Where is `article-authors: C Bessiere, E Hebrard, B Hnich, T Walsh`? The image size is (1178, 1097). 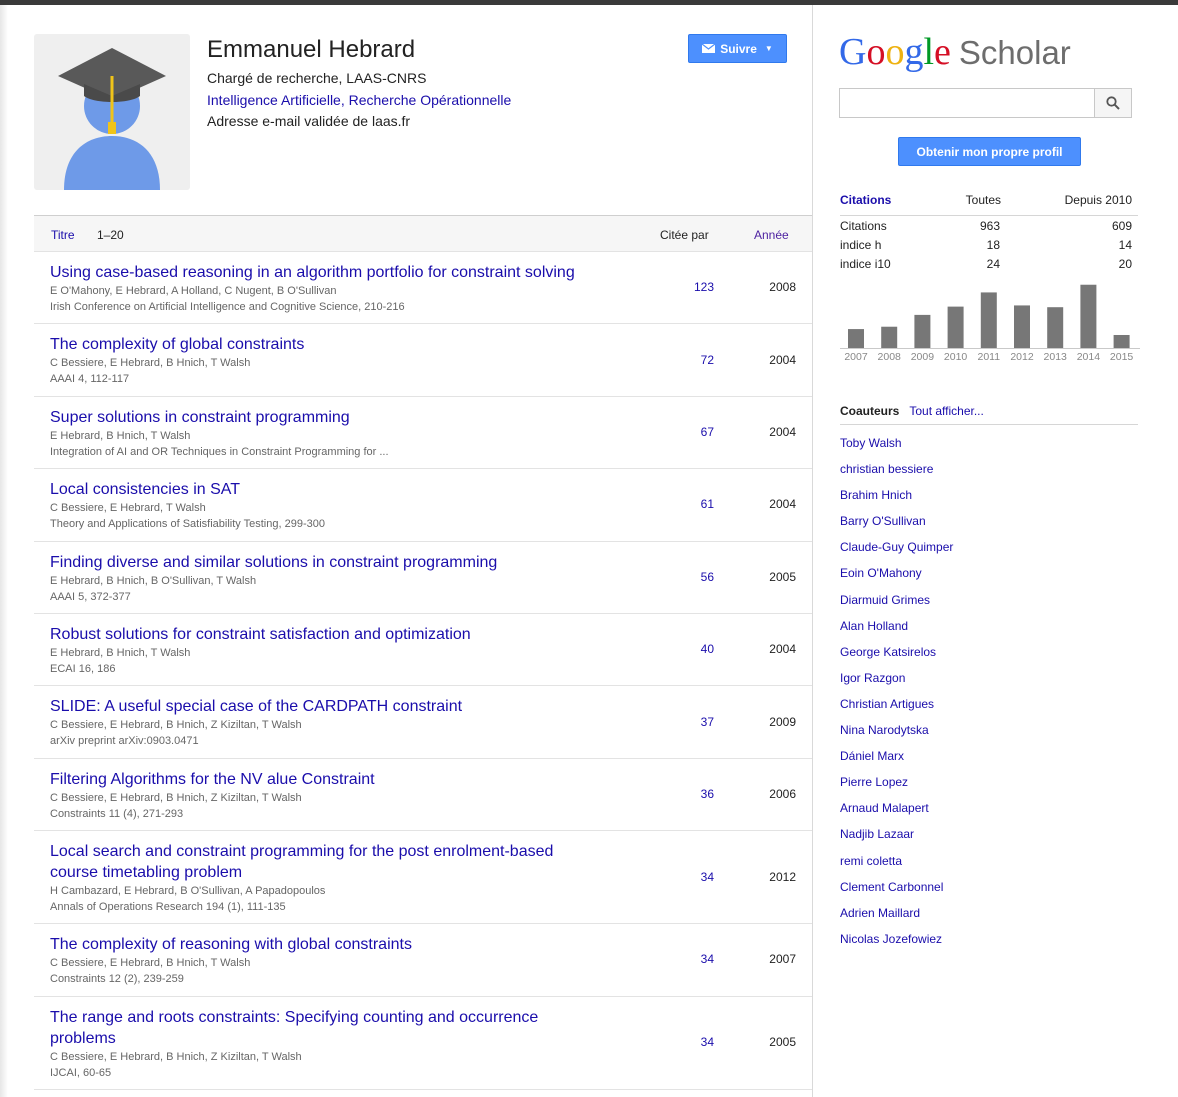 article-authors: C Bessiere, E Hebrard, B Hnich, T Walsh is located at coordinates (150, 363).